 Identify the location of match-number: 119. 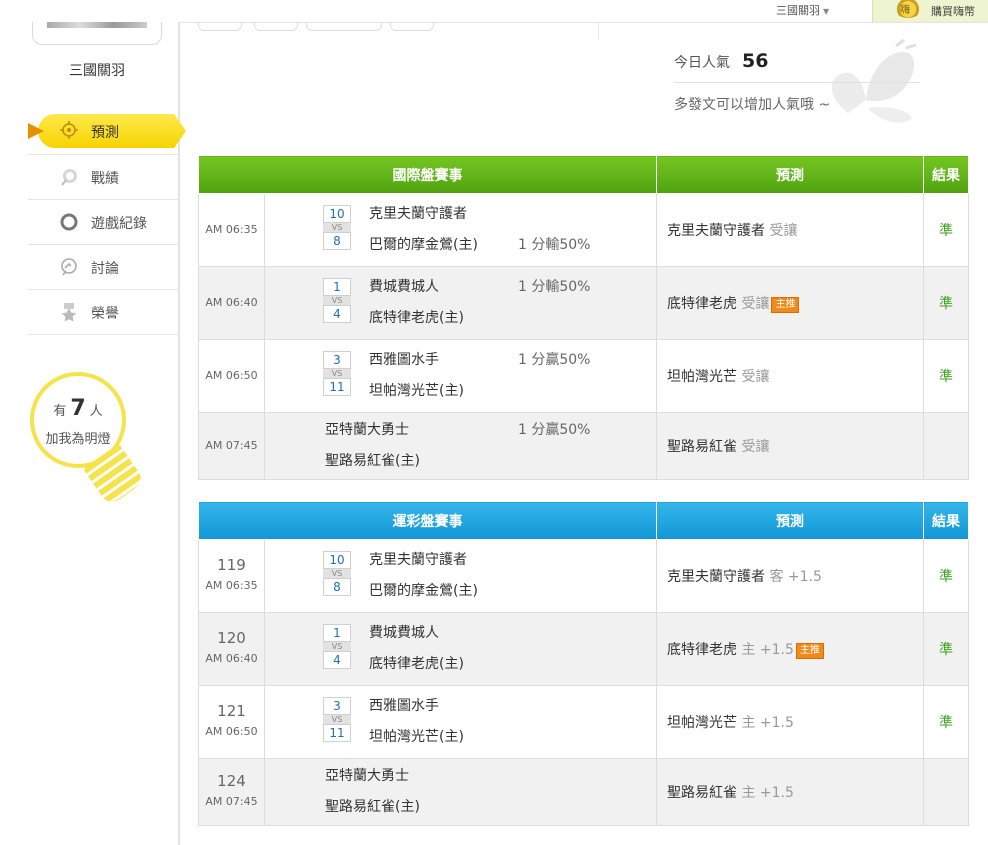
(231, 565).